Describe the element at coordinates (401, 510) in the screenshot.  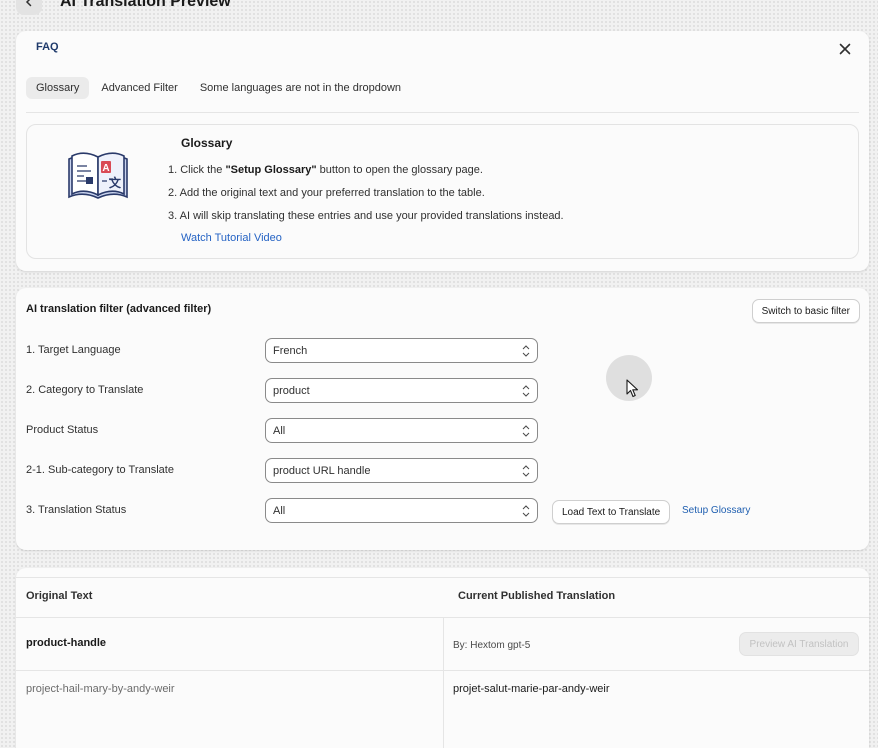
I see `translation-status-select: All` at that location.